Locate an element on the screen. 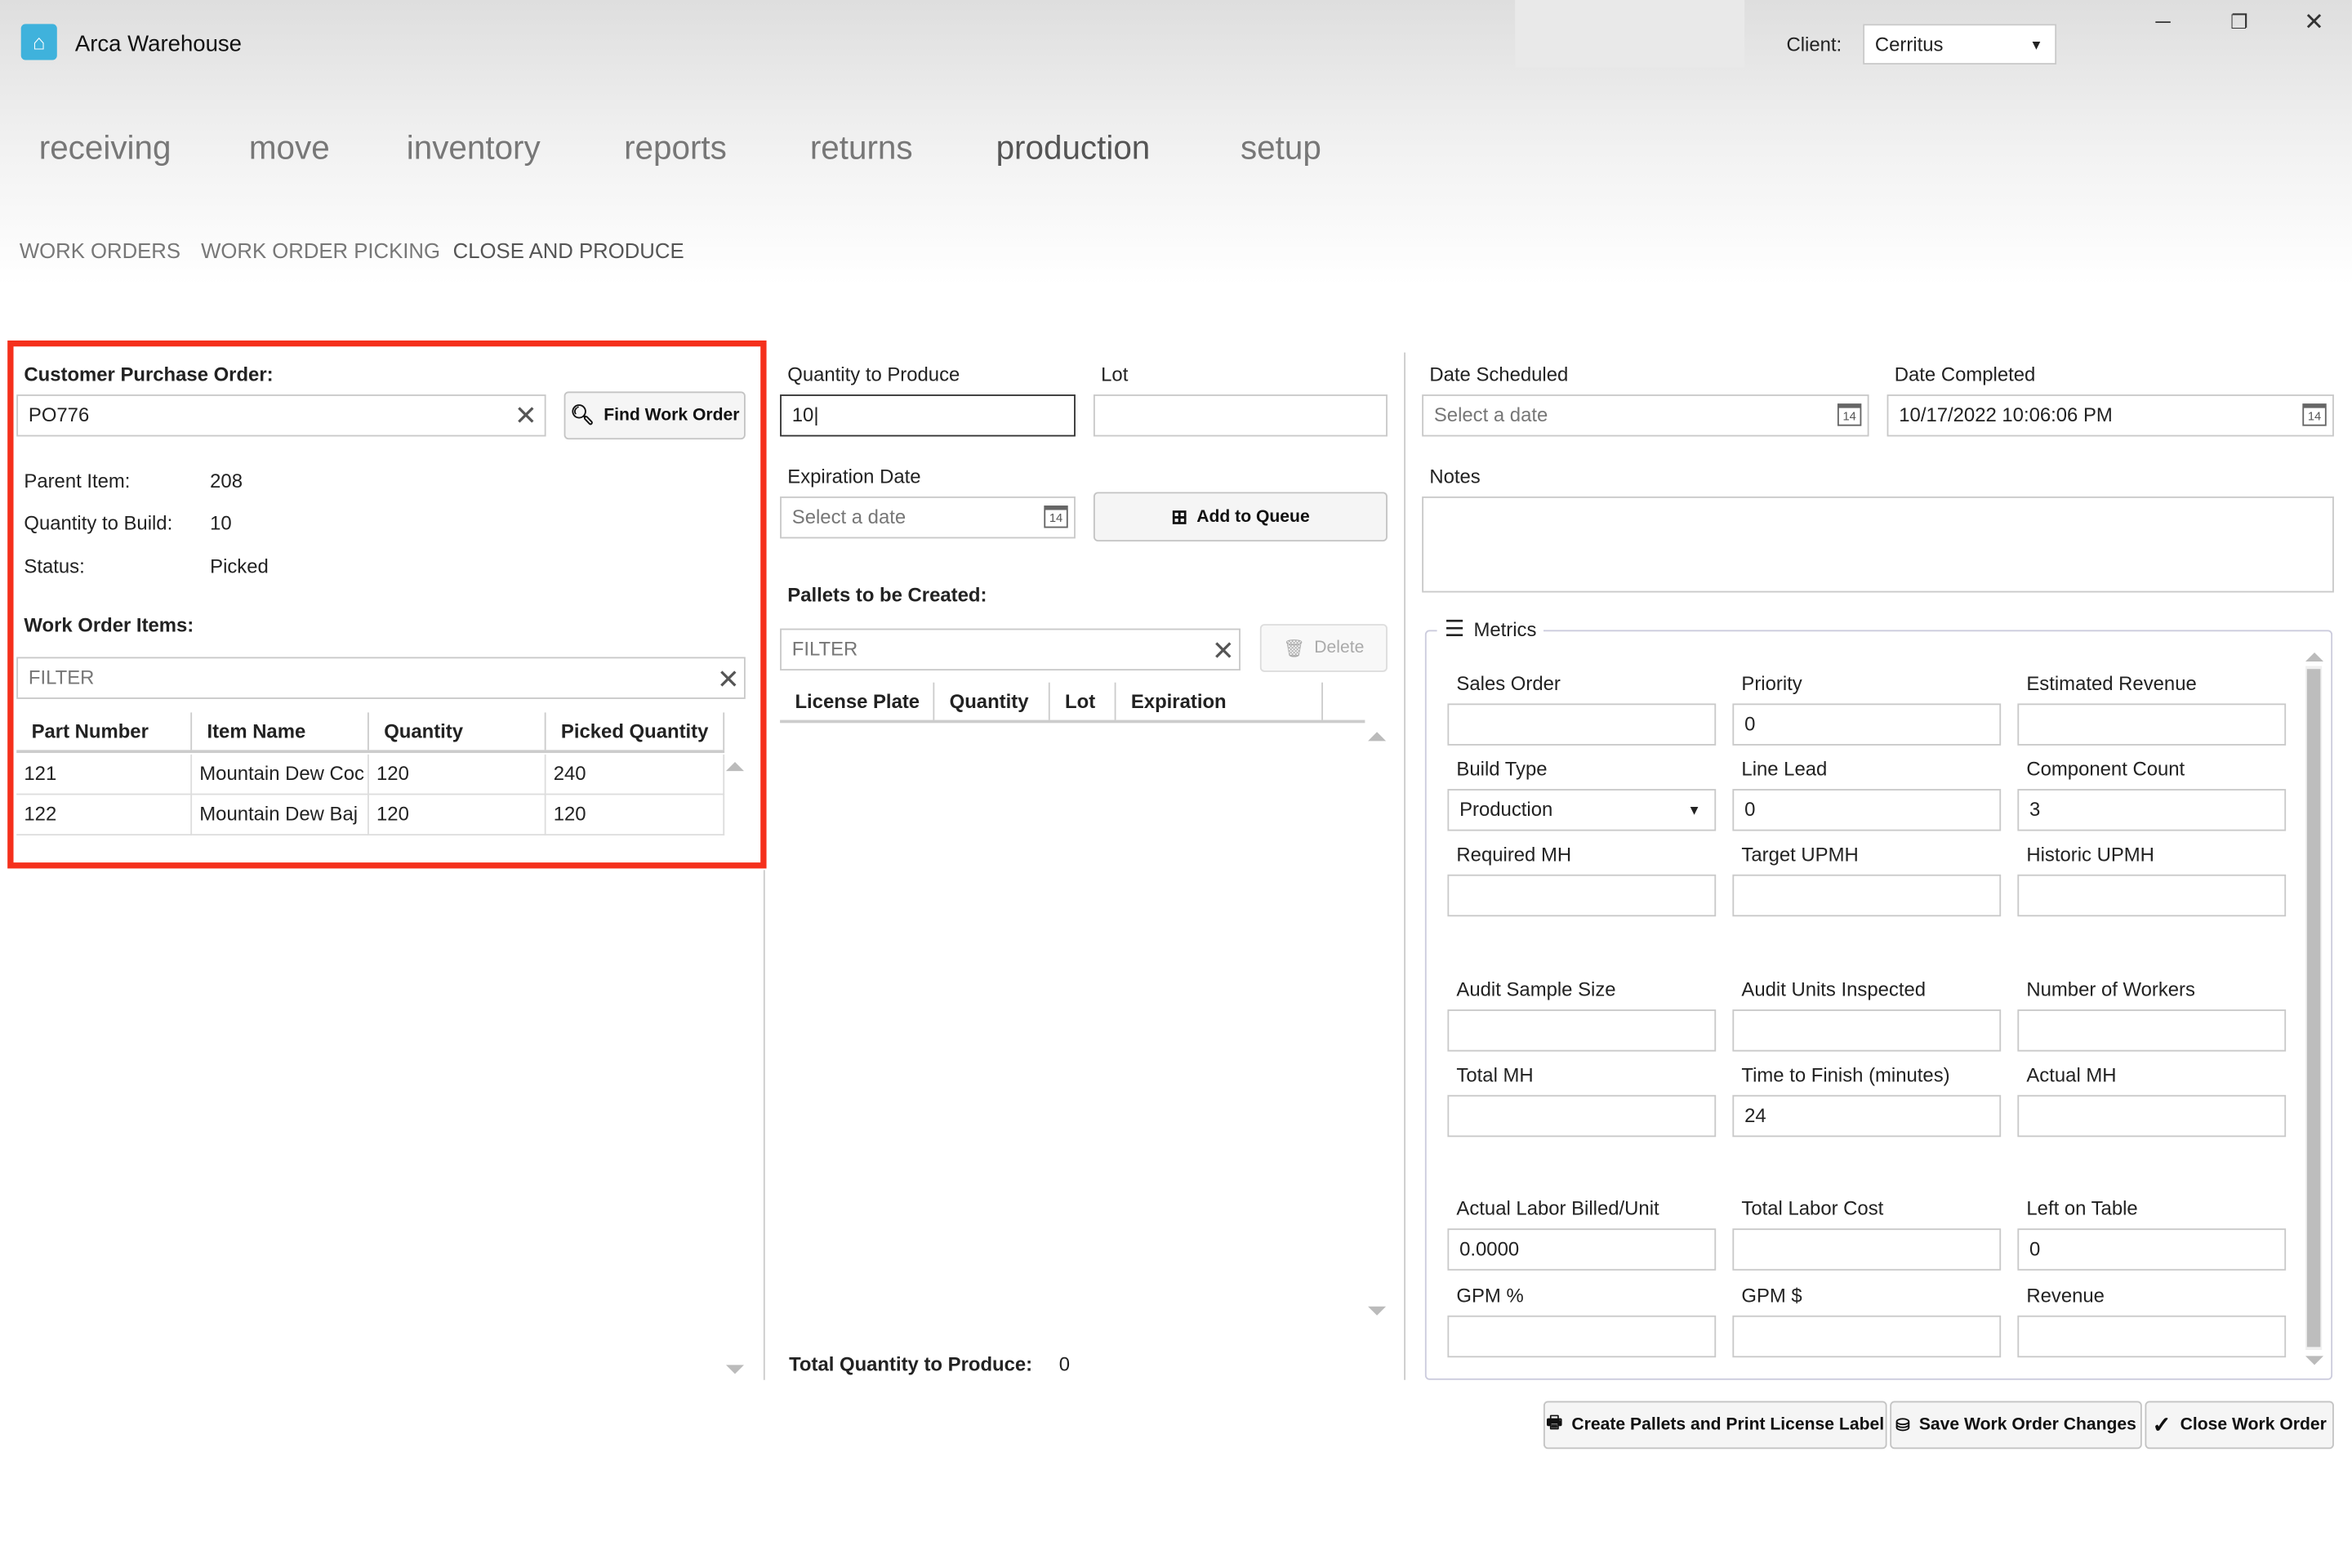  divider is located at coordinates (1404, 866).